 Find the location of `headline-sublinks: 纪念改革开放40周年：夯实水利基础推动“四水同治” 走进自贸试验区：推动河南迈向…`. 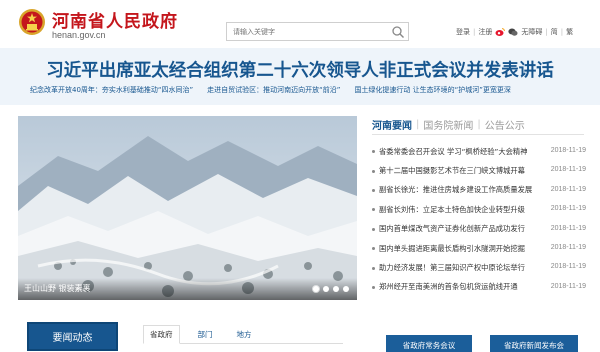

headline-sublinks: 纪念改革开放40周年：夯实水利基础推动“四水同治” 走进自贸试验区：推动河南迈向… is located at coordinates (310, 90).